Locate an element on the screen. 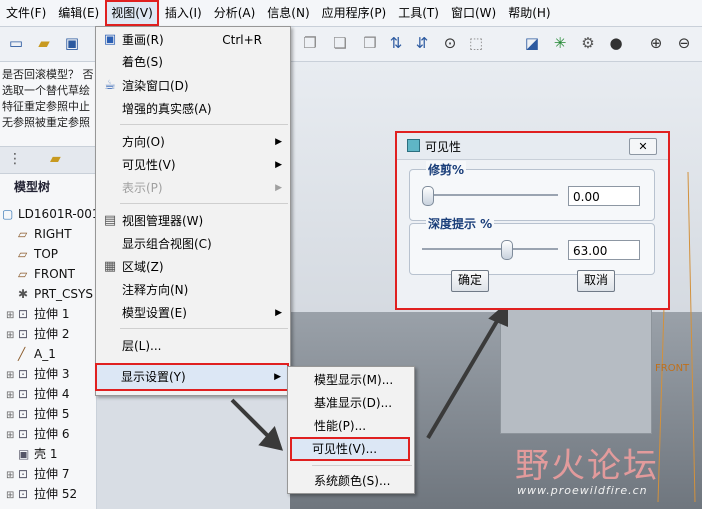 The image size is (702, 509). paste-special-icon: ❒ is located at coordinates (370, 43).